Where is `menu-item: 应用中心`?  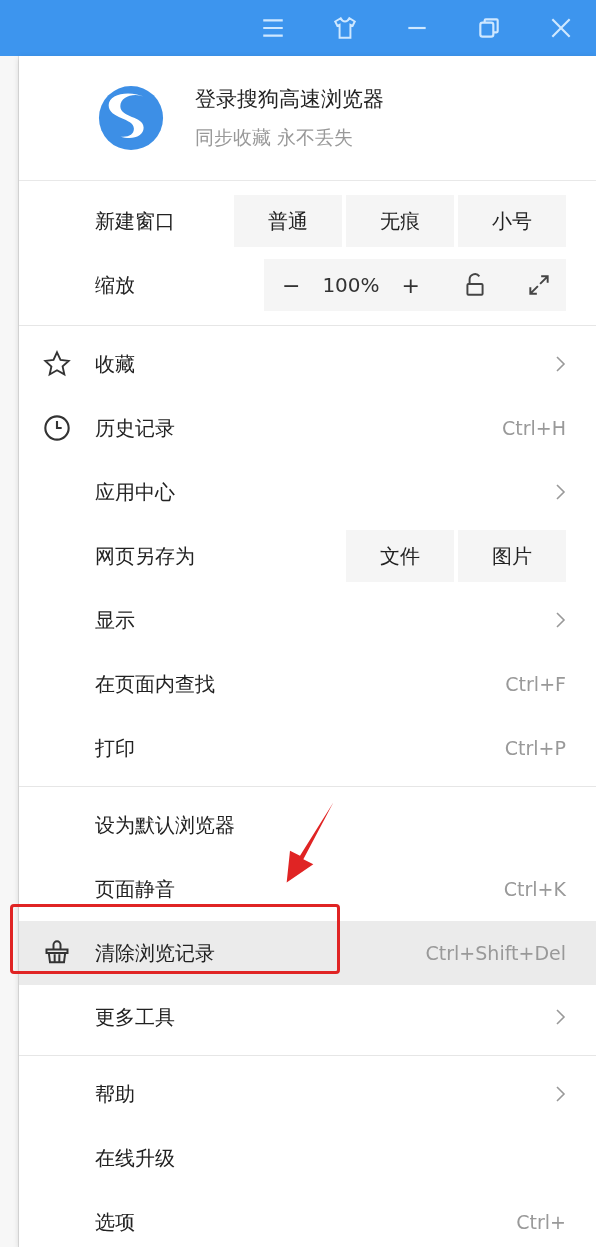 menu-item: 应用中心 is located at coordinates (307, 492).